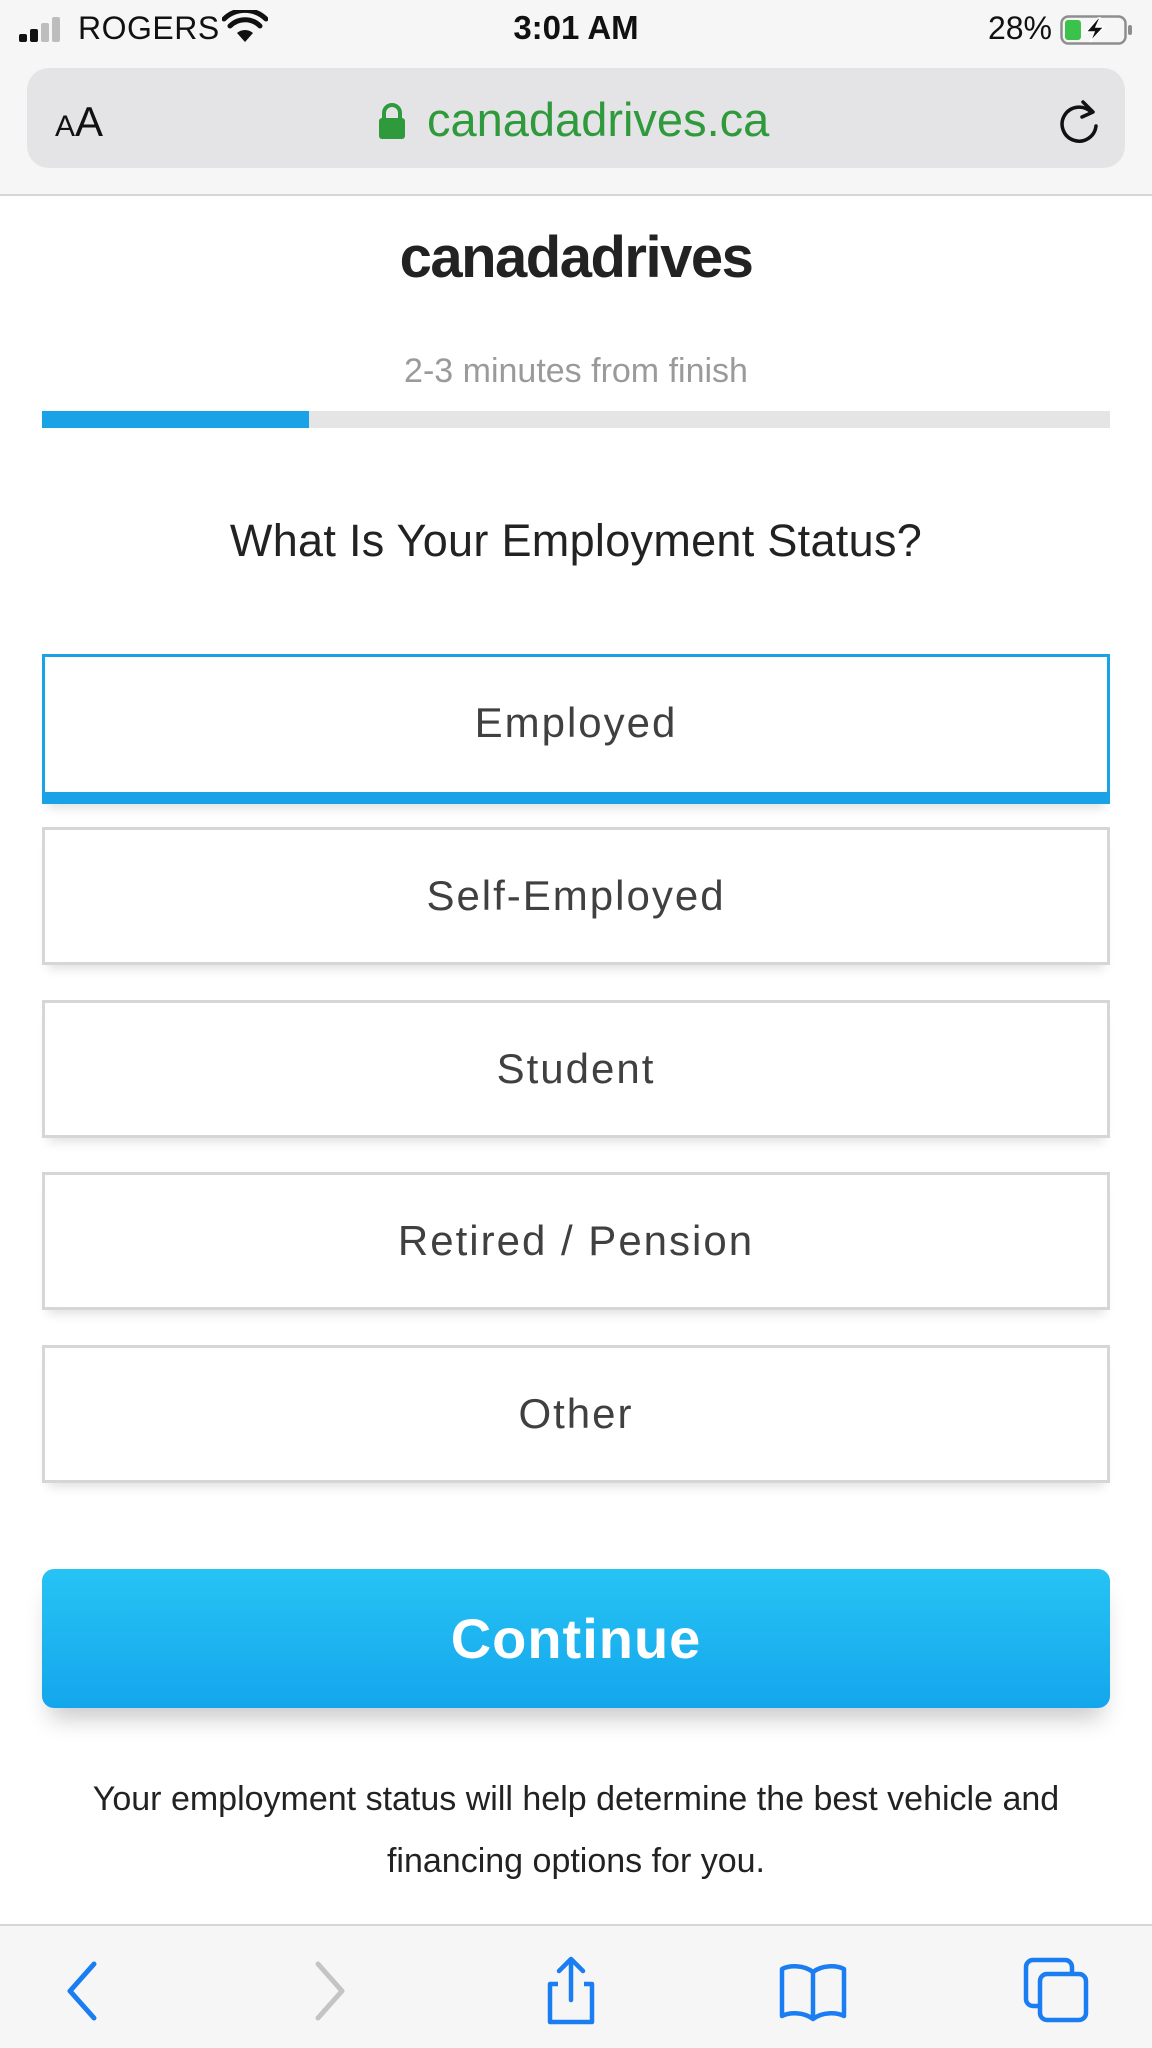  I want to click on progress-bar-fill, so click(175, 419).